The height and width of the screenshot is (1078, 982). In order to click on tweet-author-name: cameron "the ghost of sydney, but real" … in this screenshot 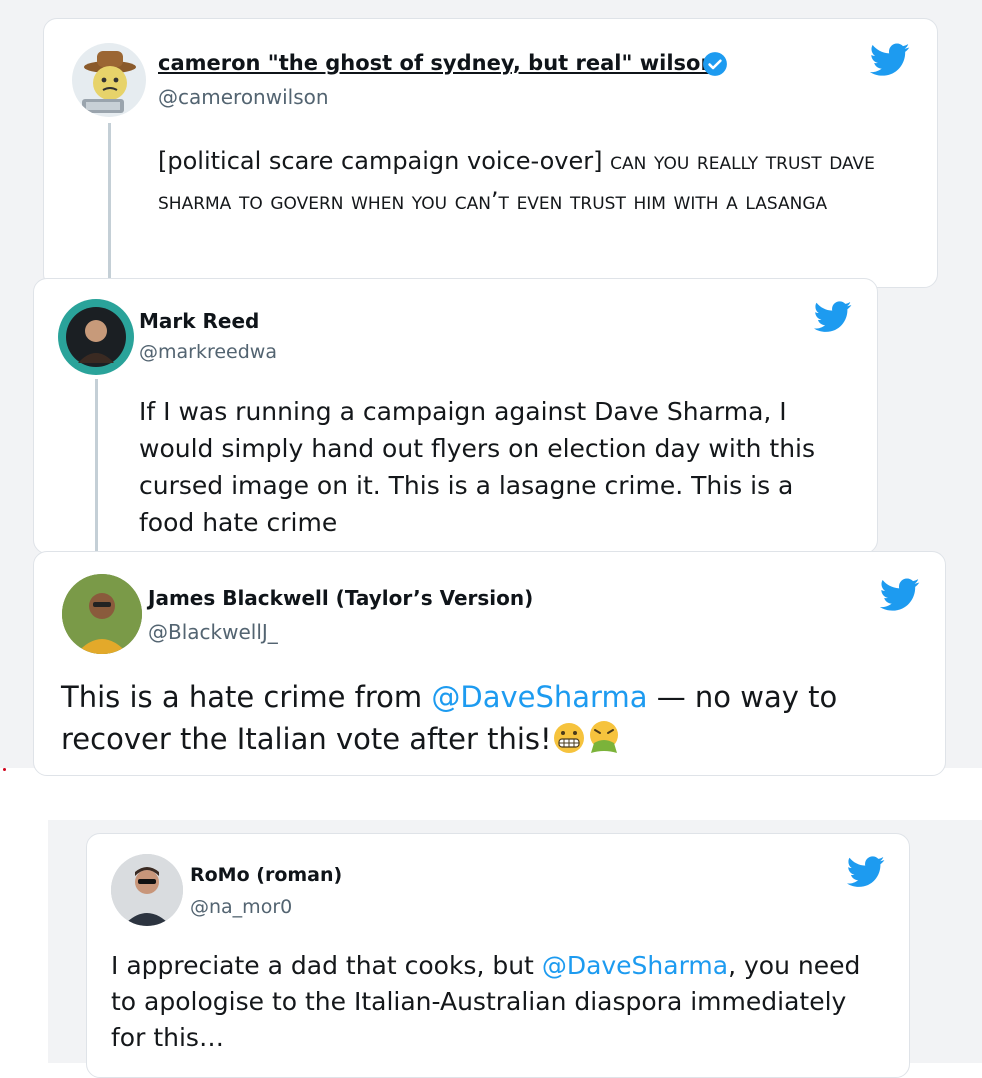, I will do `click(436, 63)`.